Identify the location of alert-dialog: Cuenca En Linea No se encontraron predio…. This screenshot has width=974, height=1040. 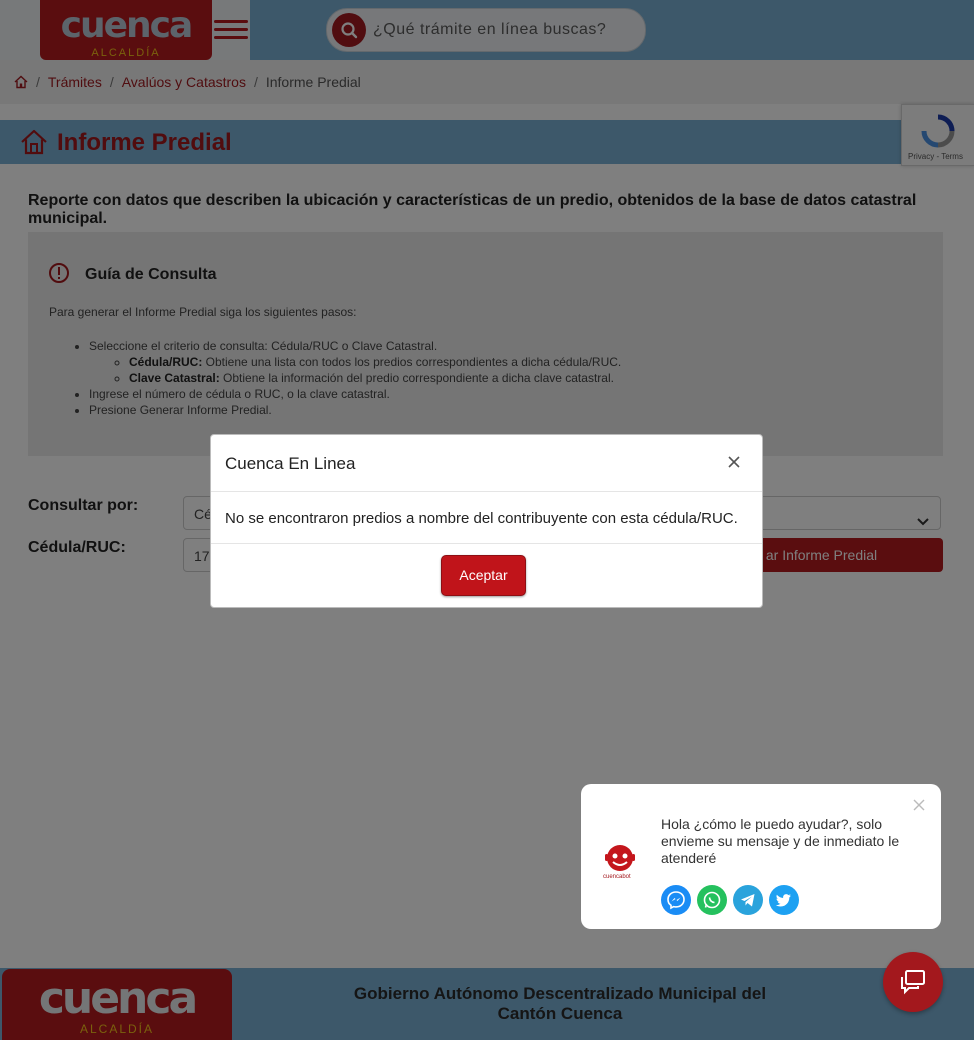
(486, 521).